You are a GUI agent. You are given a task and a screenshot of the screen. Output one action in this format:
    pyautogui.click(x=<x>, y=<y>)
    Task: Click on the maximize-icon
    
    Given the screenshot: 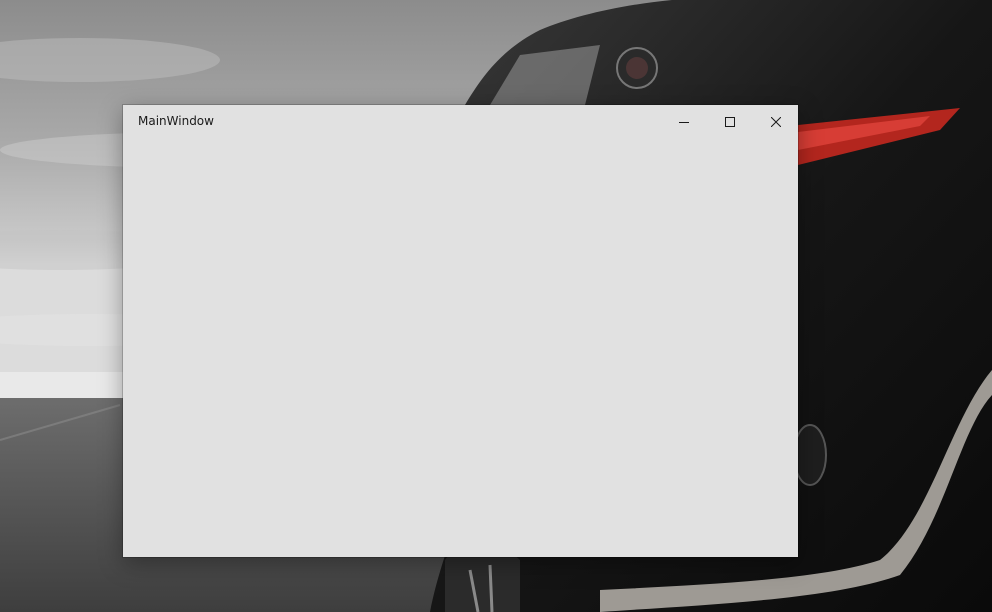 What is the action you would take?
    pyautogui.click(x=730, y=121)
    